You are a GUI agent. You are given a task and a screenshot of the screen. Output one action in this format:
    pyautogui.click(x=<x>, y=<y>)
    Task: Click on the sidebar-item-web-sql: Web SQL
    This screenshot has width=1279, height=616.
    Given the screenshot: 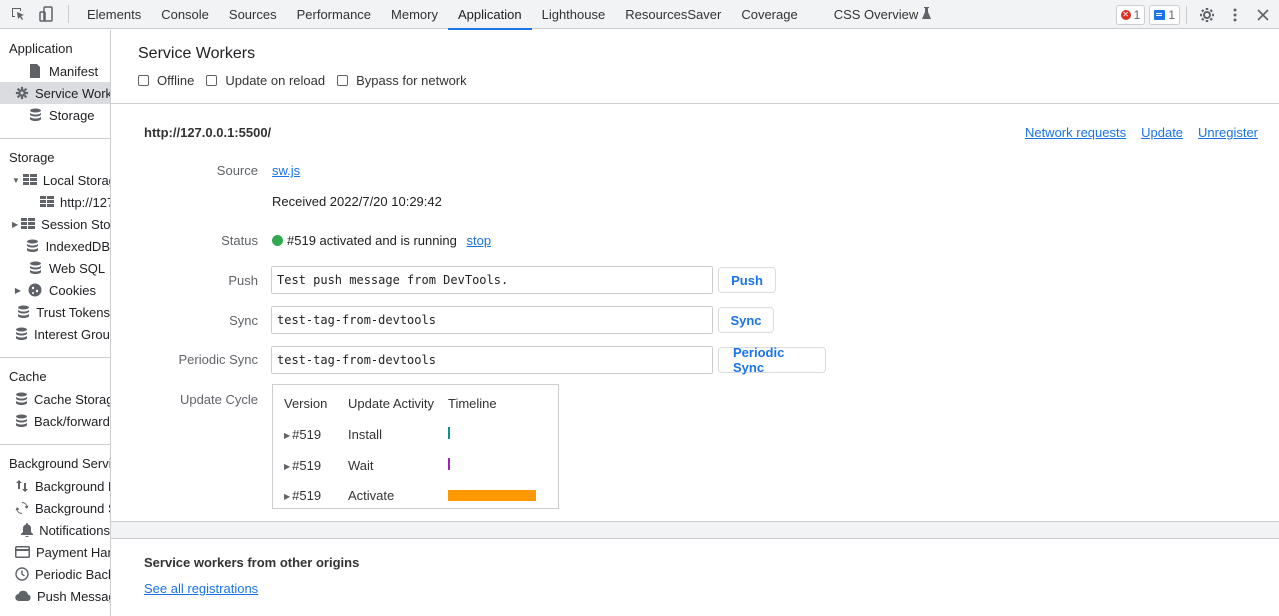 What is the action you would take?
    pyautogui.click(x=55, y=268)
    